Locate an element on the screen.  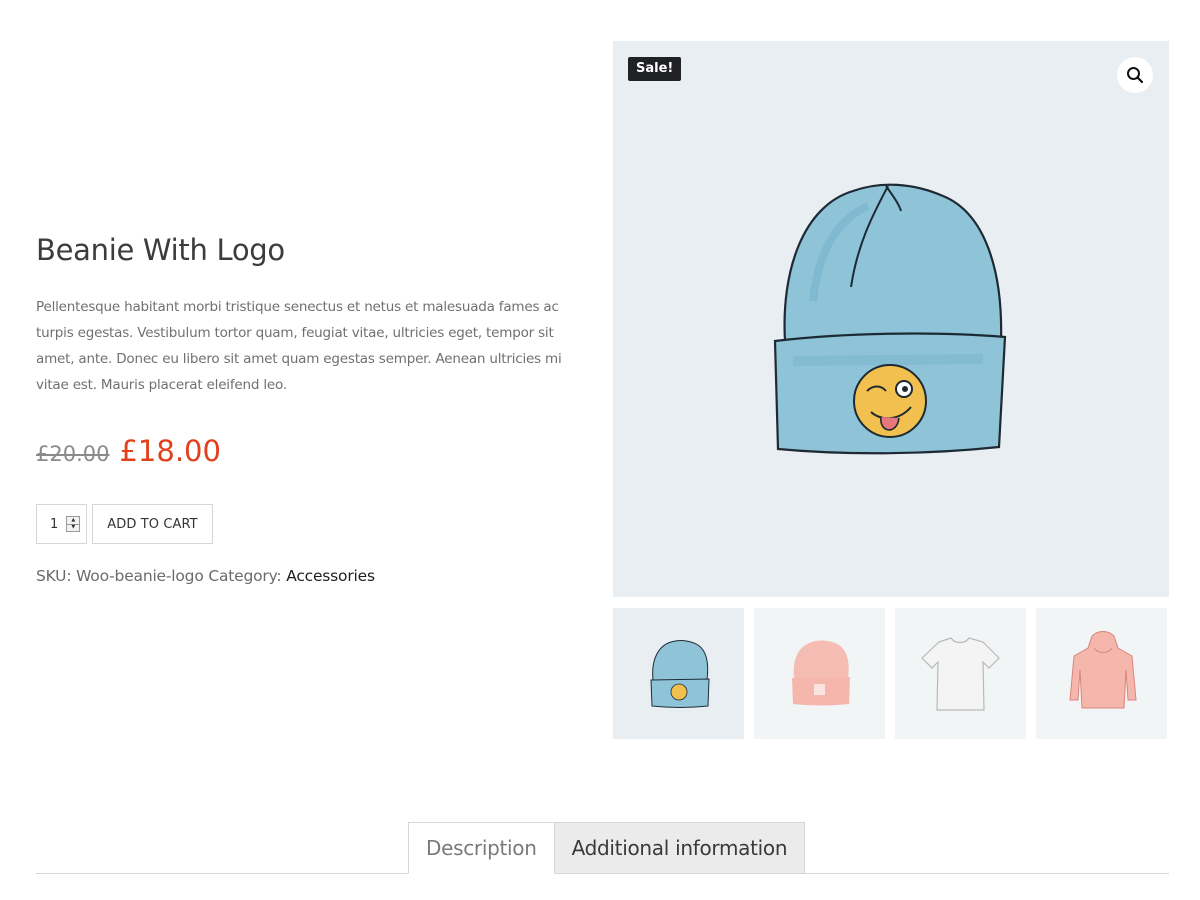
regular-price: £20.00 is located at coordinates (73, 454).